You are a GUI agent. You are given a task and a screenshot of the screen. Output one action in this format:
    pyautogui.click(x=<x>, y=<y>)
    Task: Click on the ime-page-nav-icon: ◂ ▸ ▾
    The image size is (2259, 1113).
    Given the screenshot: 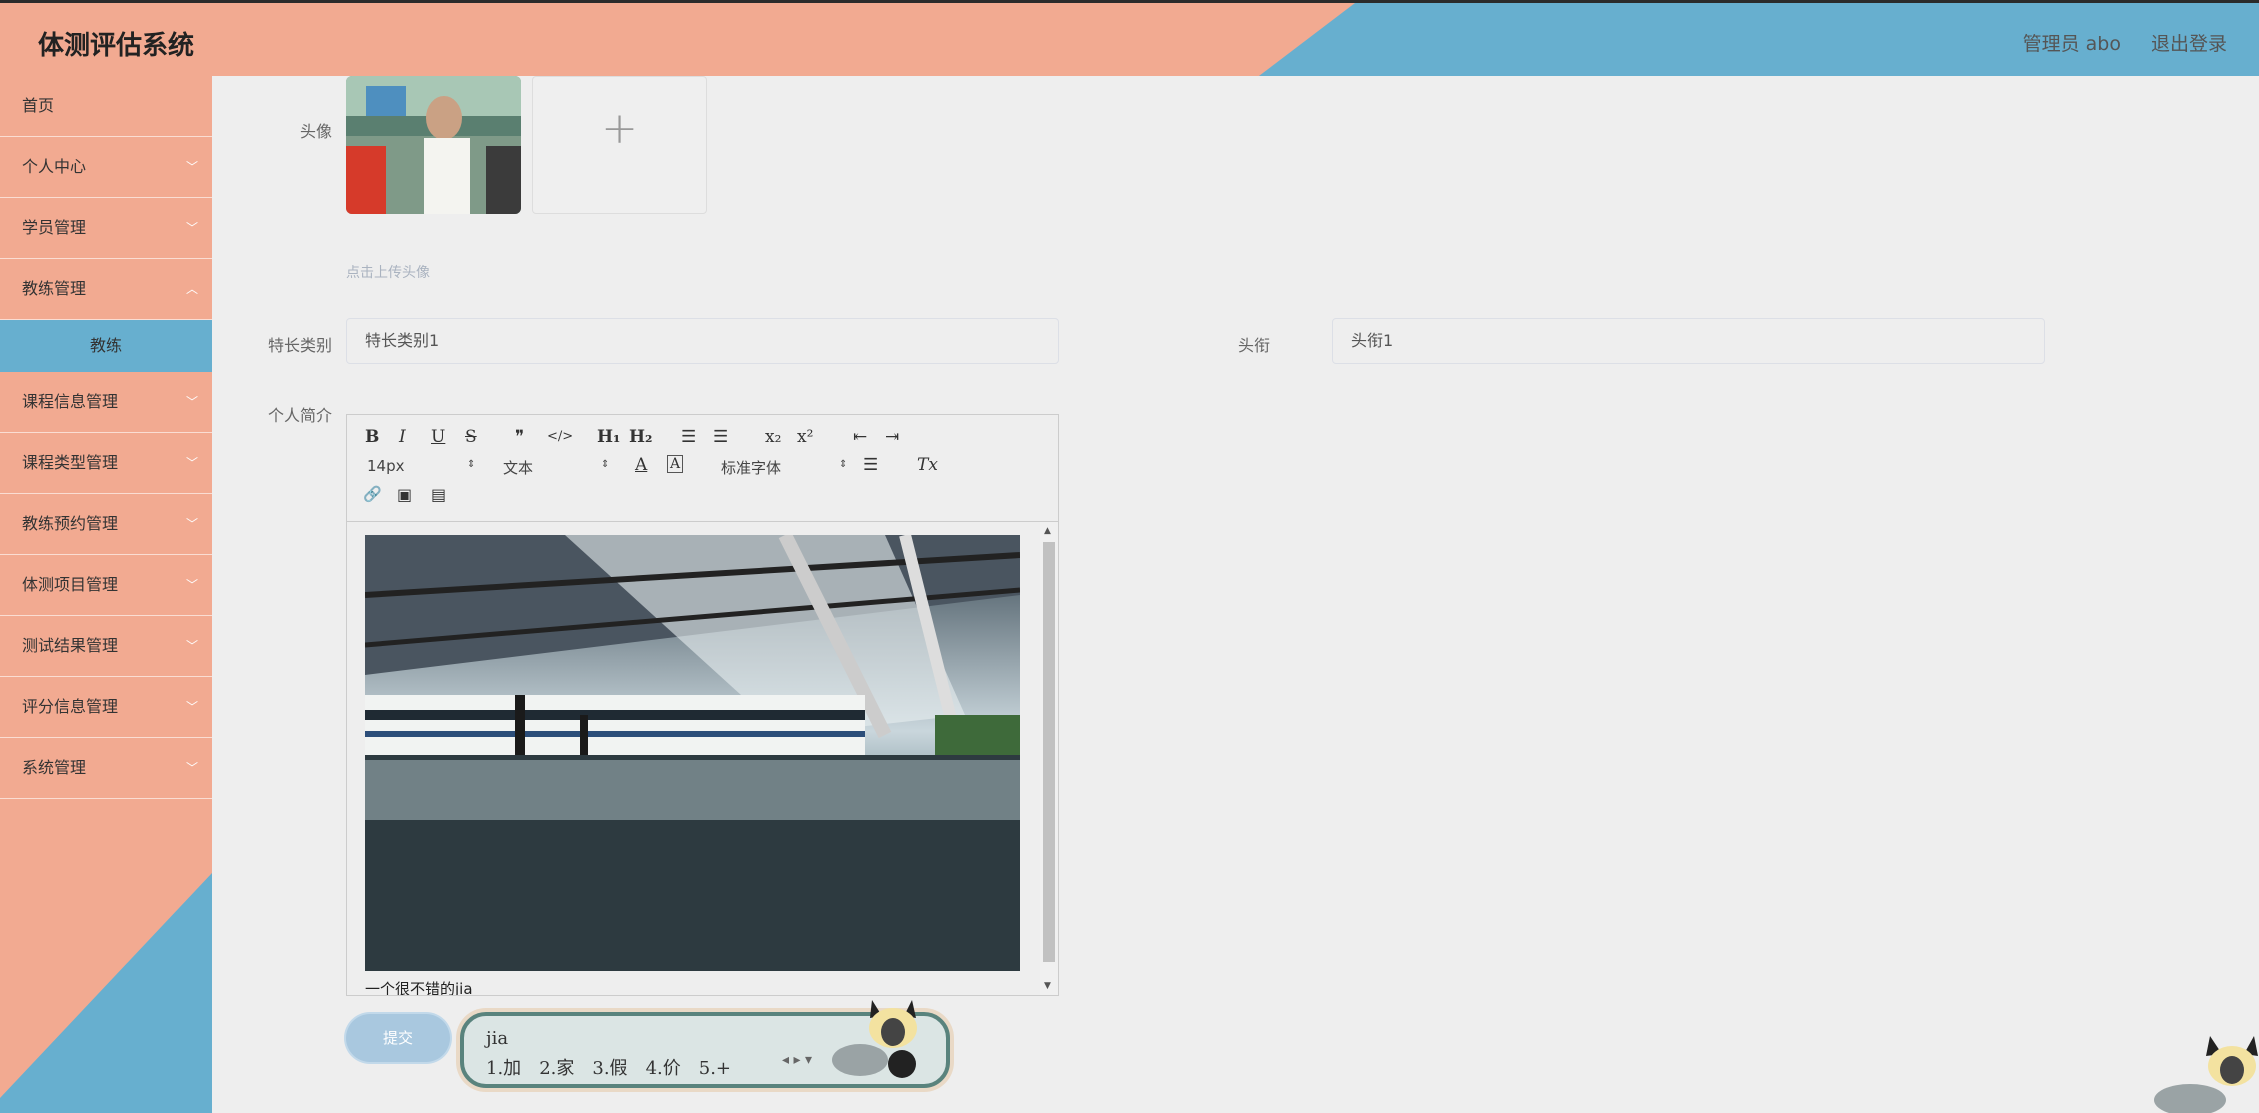 What is the action you would take?
    pyautogui.click(x=797, y=1060)
    